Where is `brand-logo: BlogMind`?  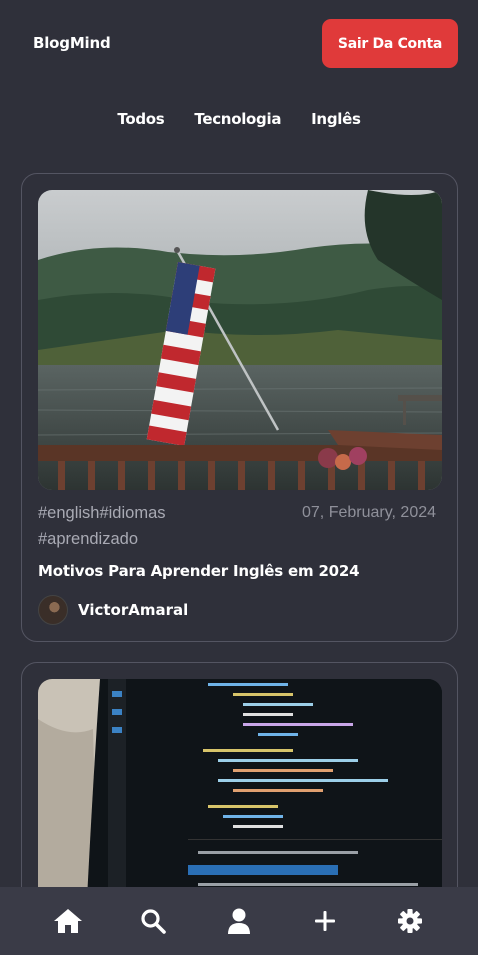
brand-logo: BlogMind is located at coordinates (72, 43).